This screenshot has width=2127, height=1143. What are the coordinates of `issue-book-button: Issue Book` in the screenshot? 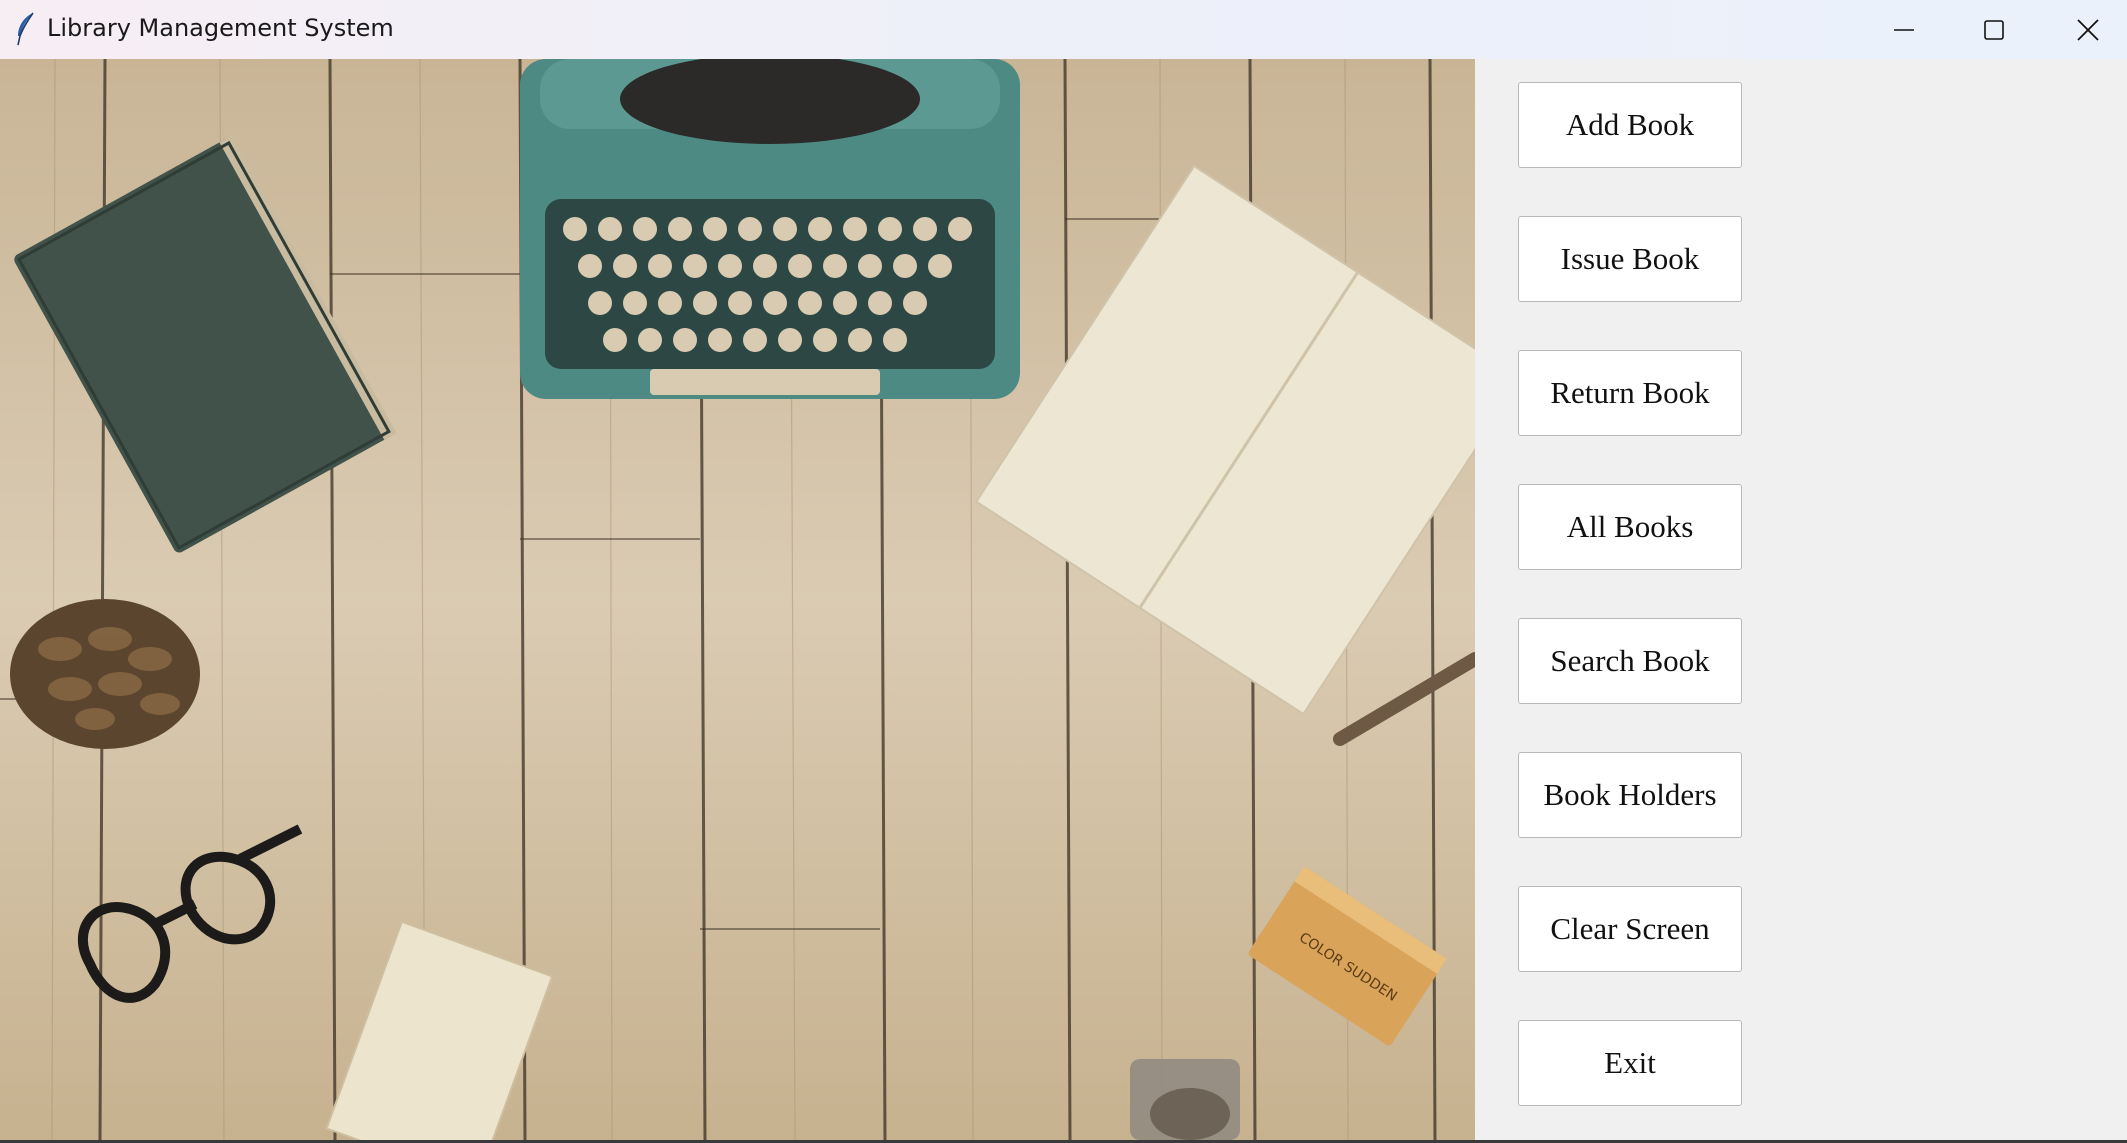 It's located at (1630, 259).